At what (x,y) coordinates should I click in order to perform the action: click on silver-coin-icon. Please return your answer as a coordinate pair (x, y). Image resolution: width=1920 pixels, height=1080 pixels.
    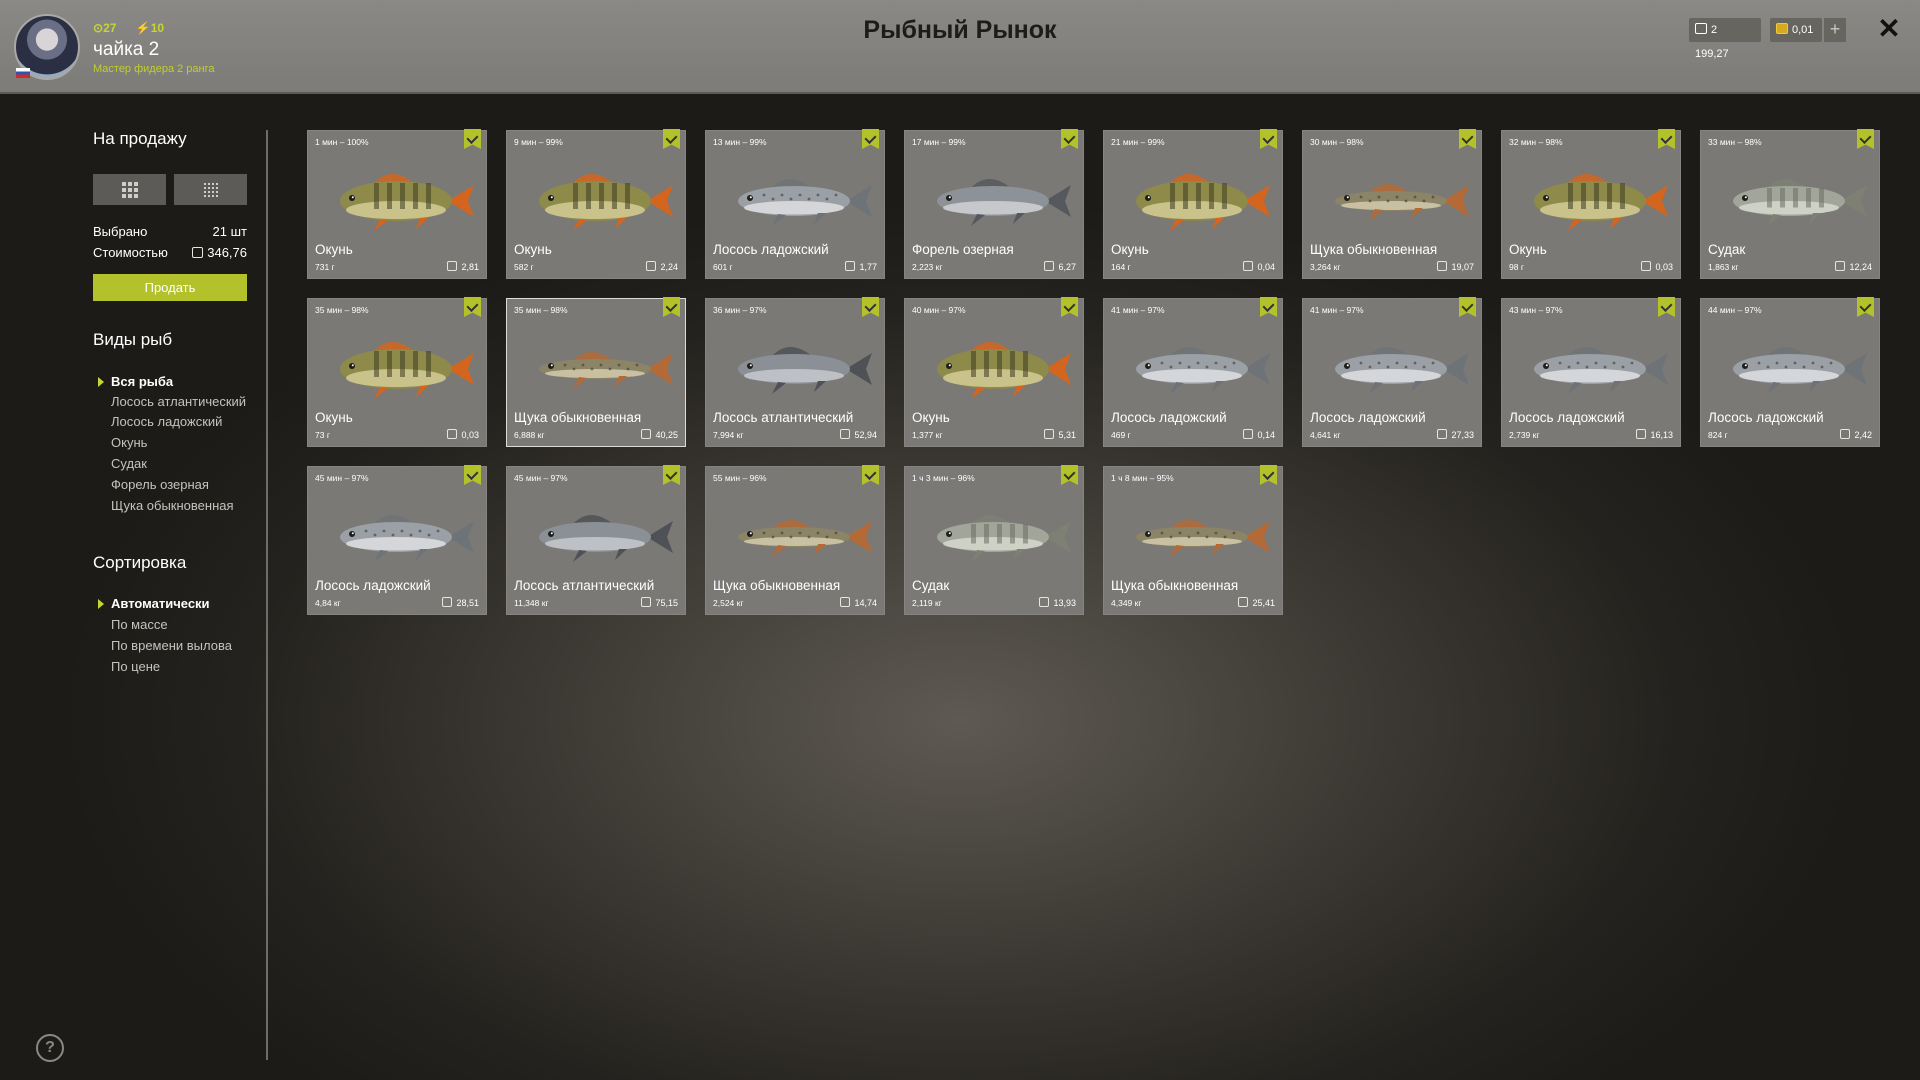
    Looking at the image, I should click on (1701, 28).